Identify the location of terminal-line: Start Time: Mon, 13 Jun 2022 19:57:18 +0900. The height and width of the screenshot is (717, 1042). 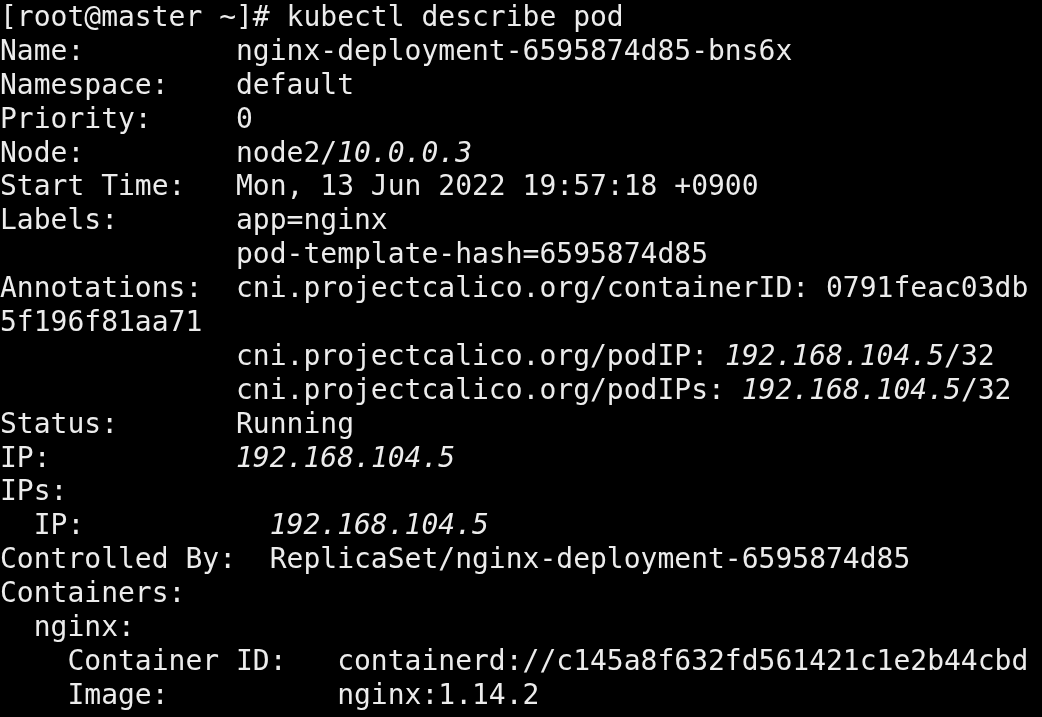
(379, 186).